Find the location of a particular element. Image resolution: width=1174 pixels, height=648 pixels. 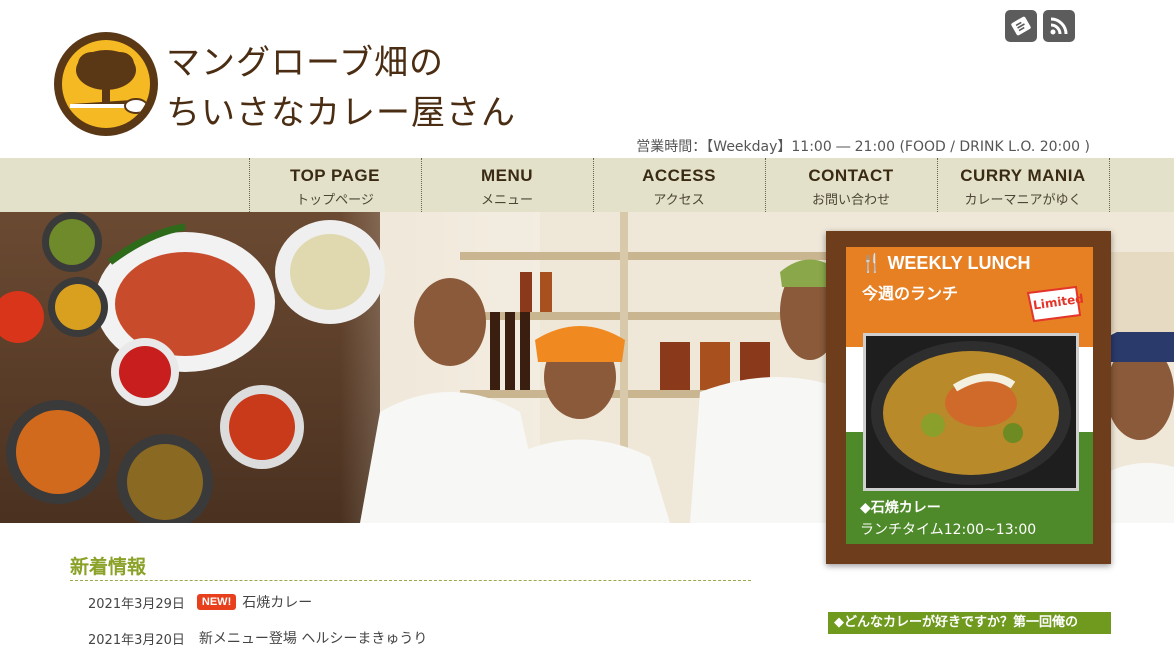

nav-label-ja: お問い合わせ is located at coordinates (850, 200).